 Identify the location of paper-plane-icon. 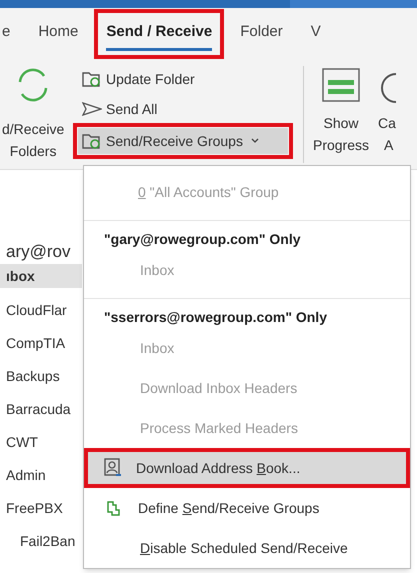
(92, 109).